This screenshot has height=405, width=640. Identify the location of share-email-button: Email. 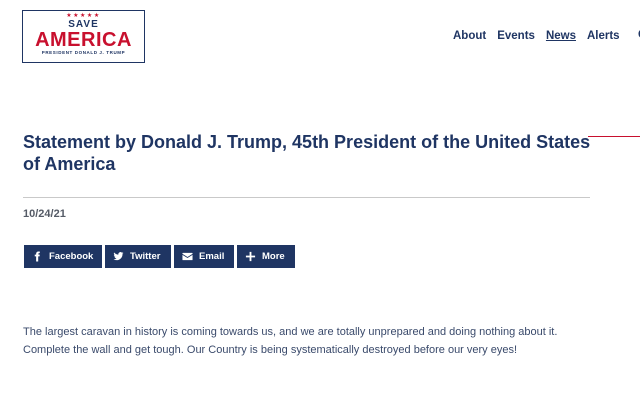
(204, 256).